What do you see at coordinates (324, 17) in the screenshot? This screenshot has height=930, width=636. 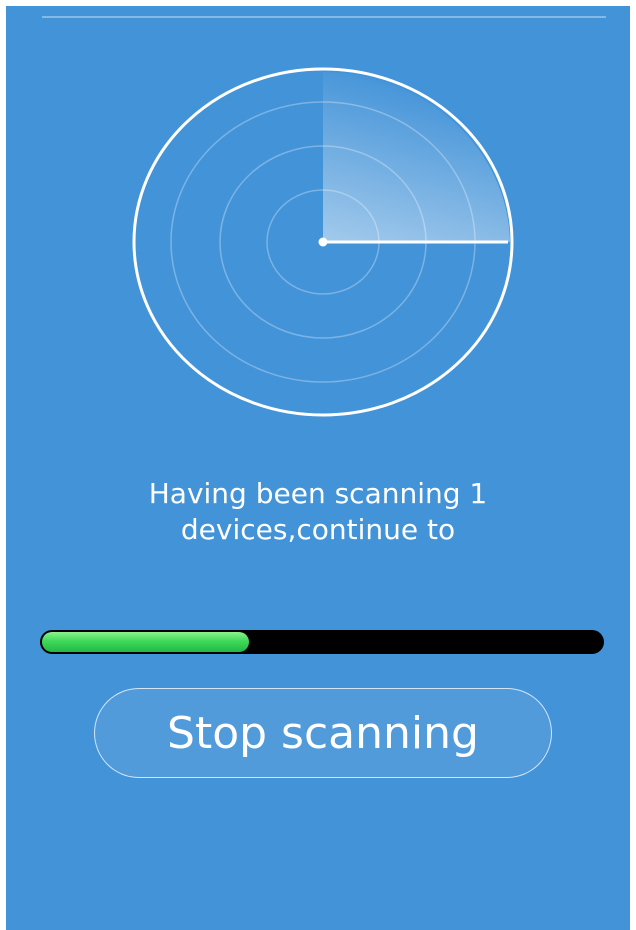 I see `top-divider` at bounding box center [324, 17].